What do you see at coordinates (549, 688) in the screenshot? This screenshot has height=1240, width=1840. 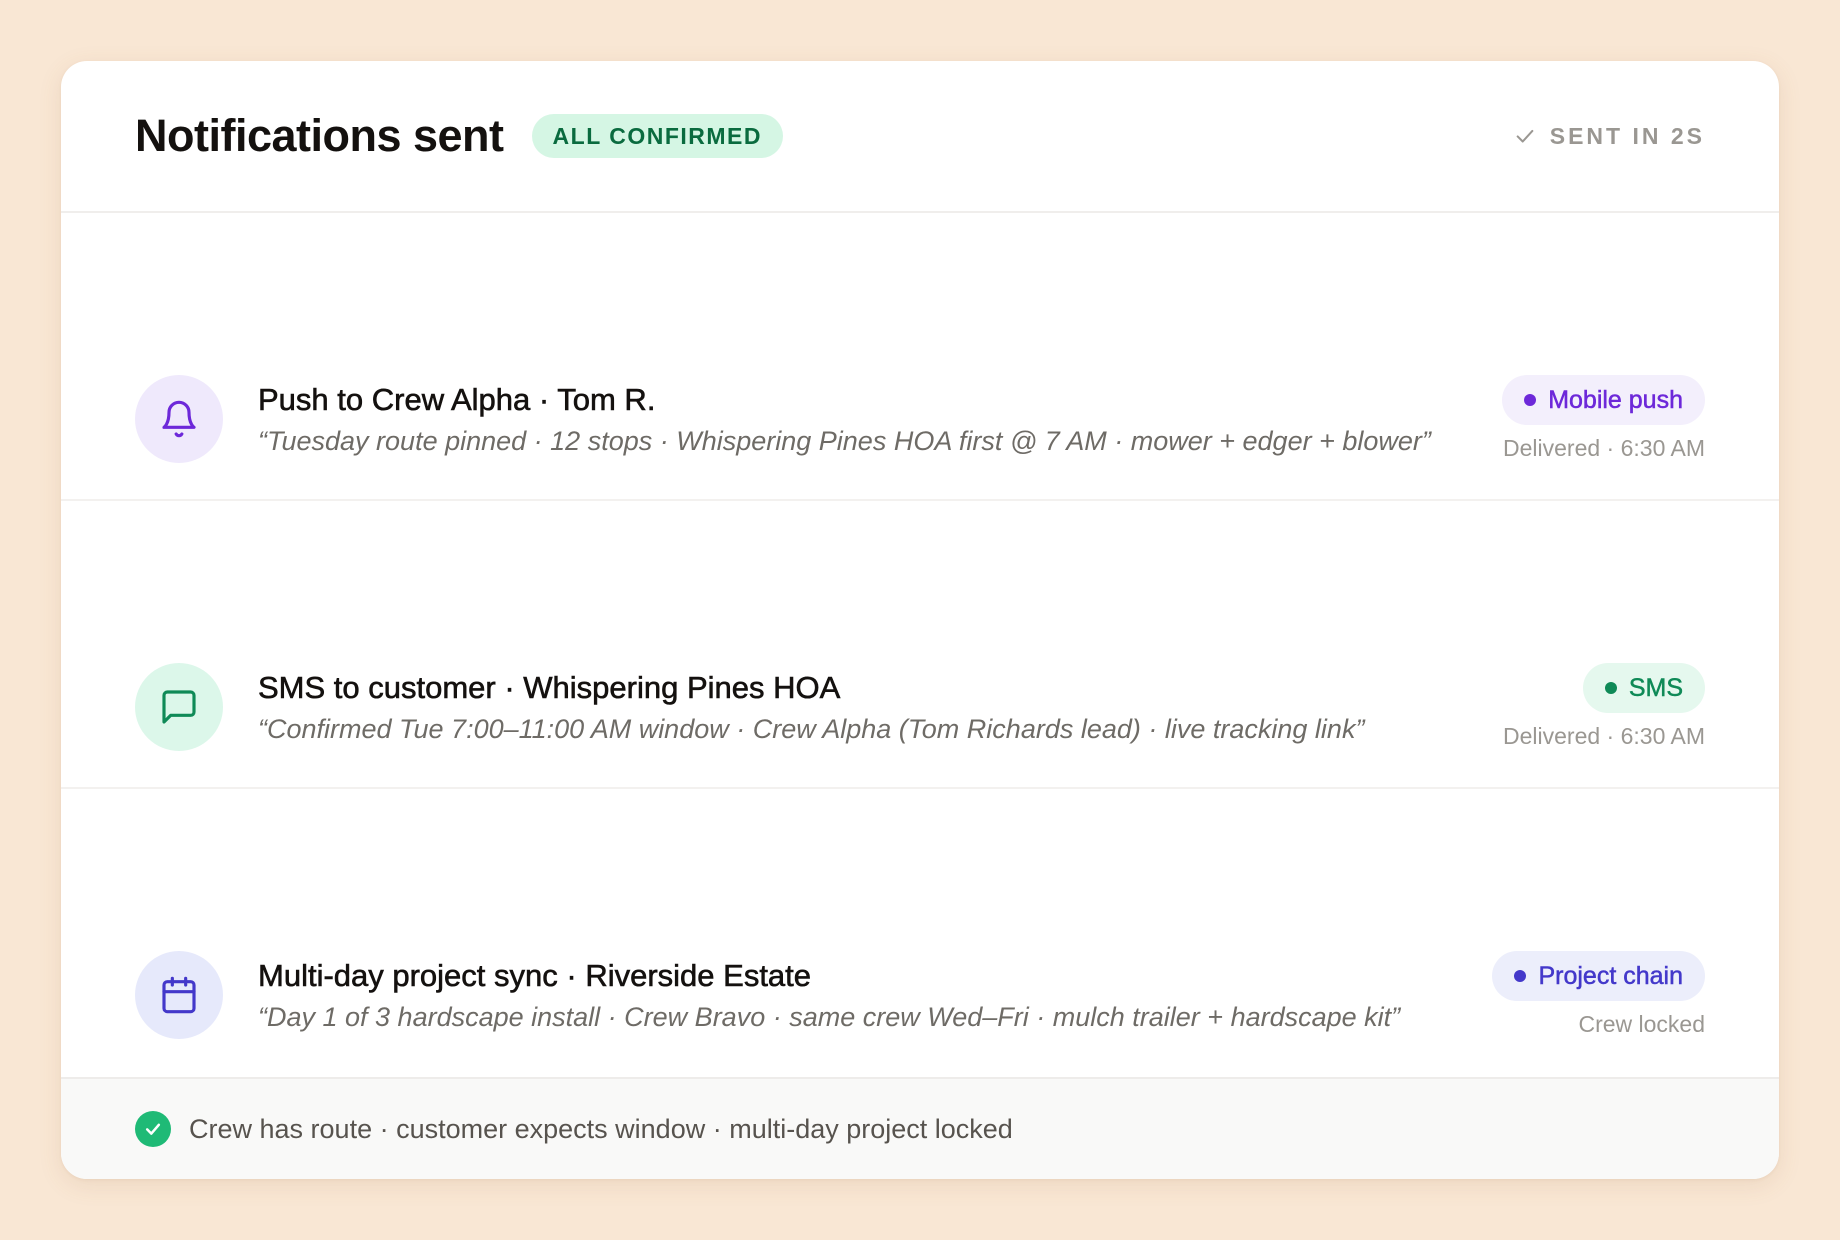 I see `notification-title: SMS to customer · Whispering Pines HOA` at bounding box center [549, 688].